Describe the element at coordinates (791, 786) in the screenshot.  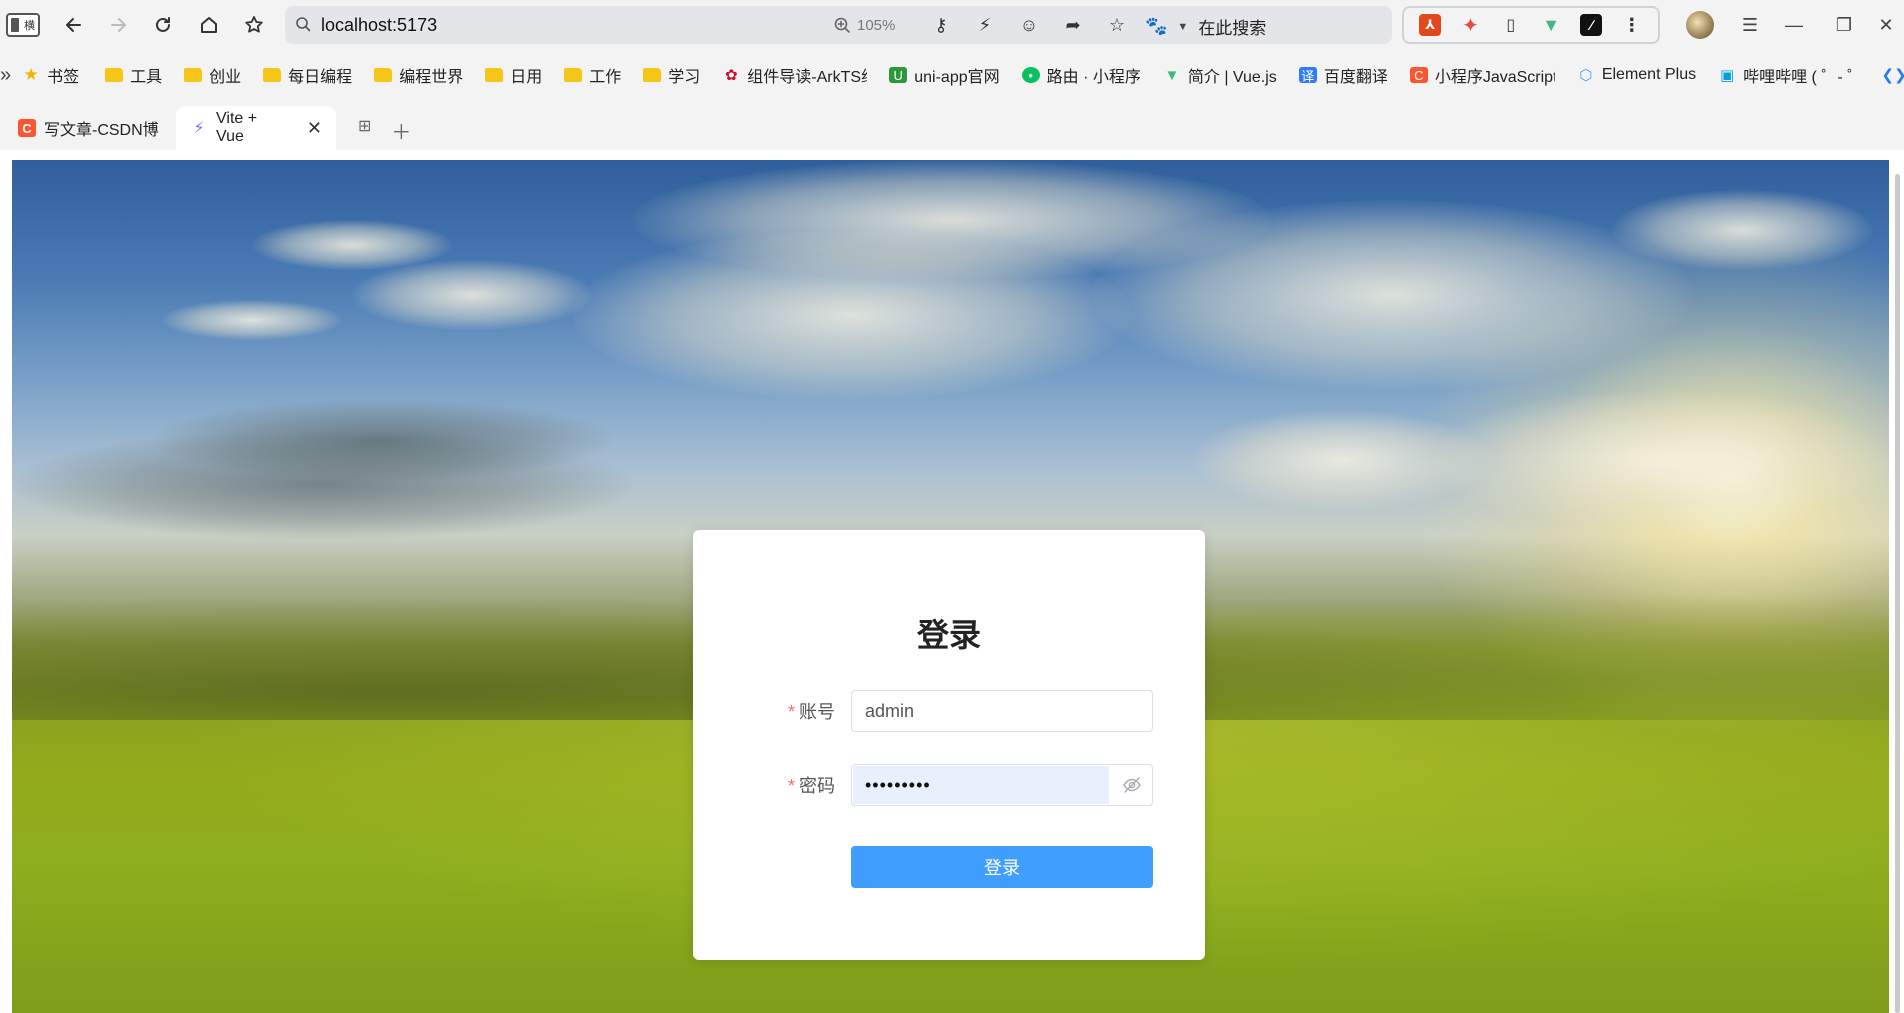
I see `required-mark: *` at that location.